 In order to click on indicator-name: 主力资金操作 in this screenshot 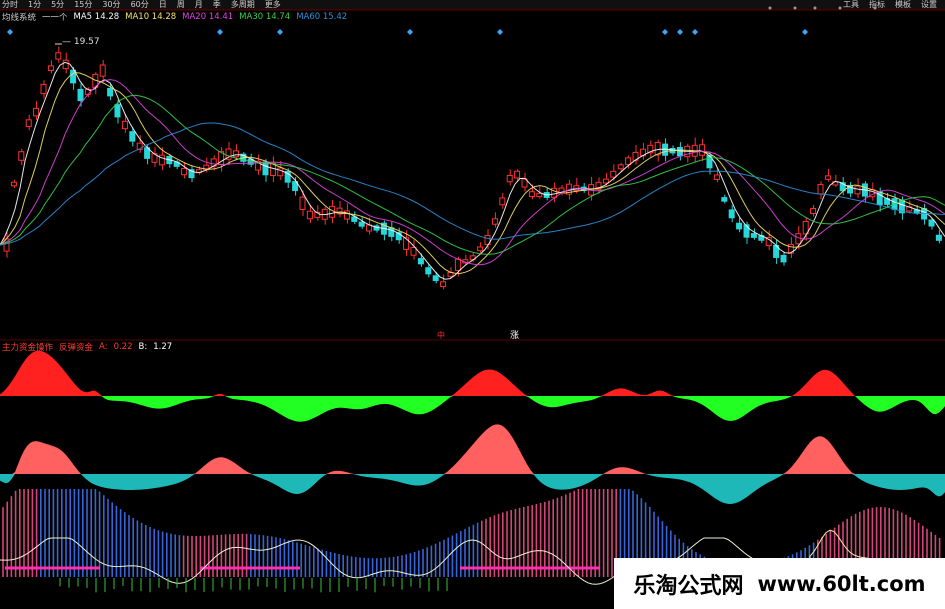, I will do `click(28, 348)`.